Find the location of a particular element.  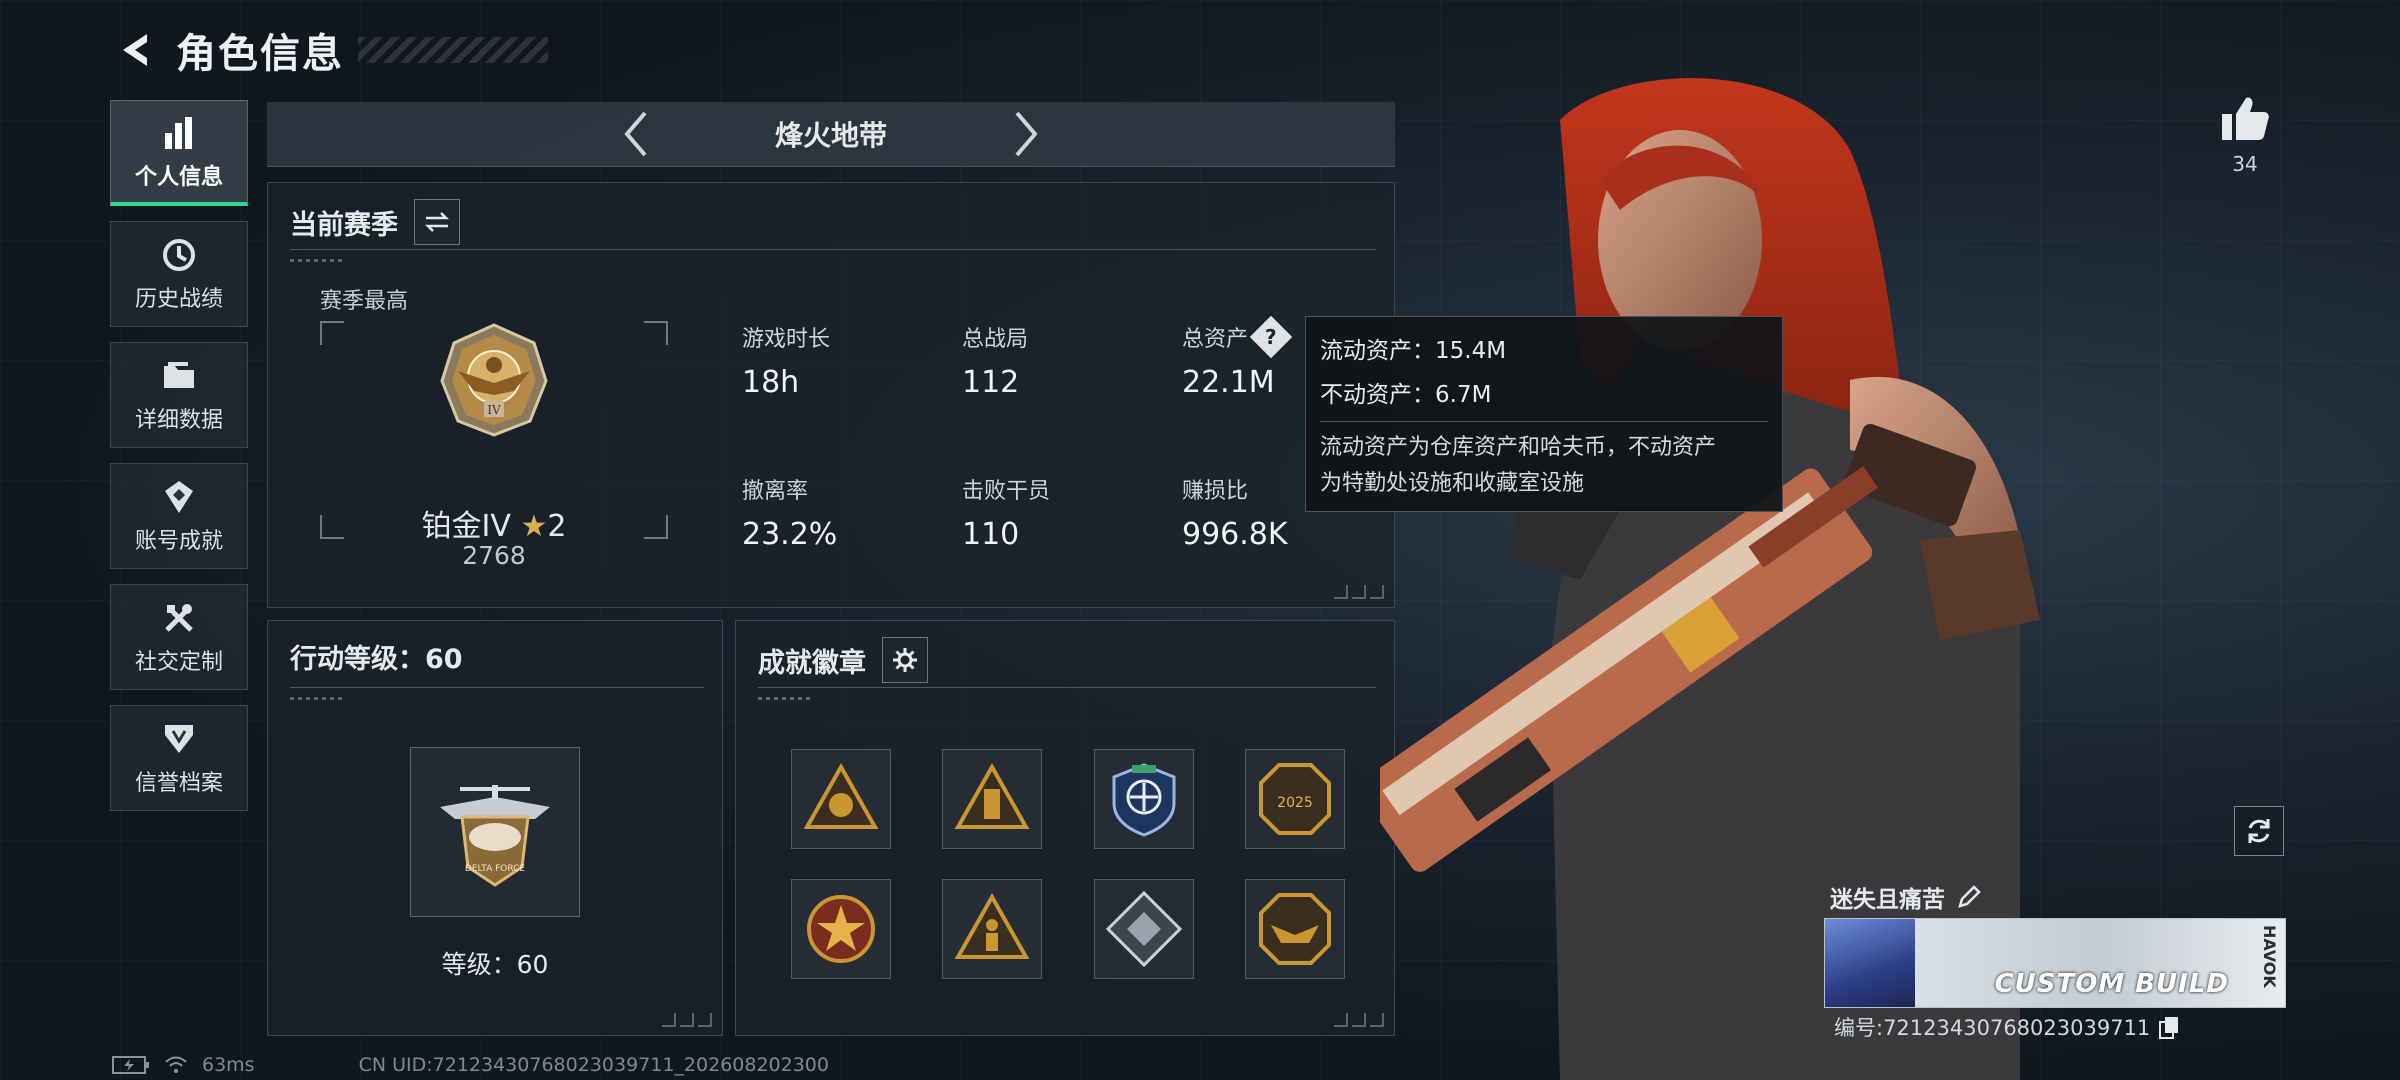

badges-title-row: 成就徽章 is located at coordinates (843, 660).